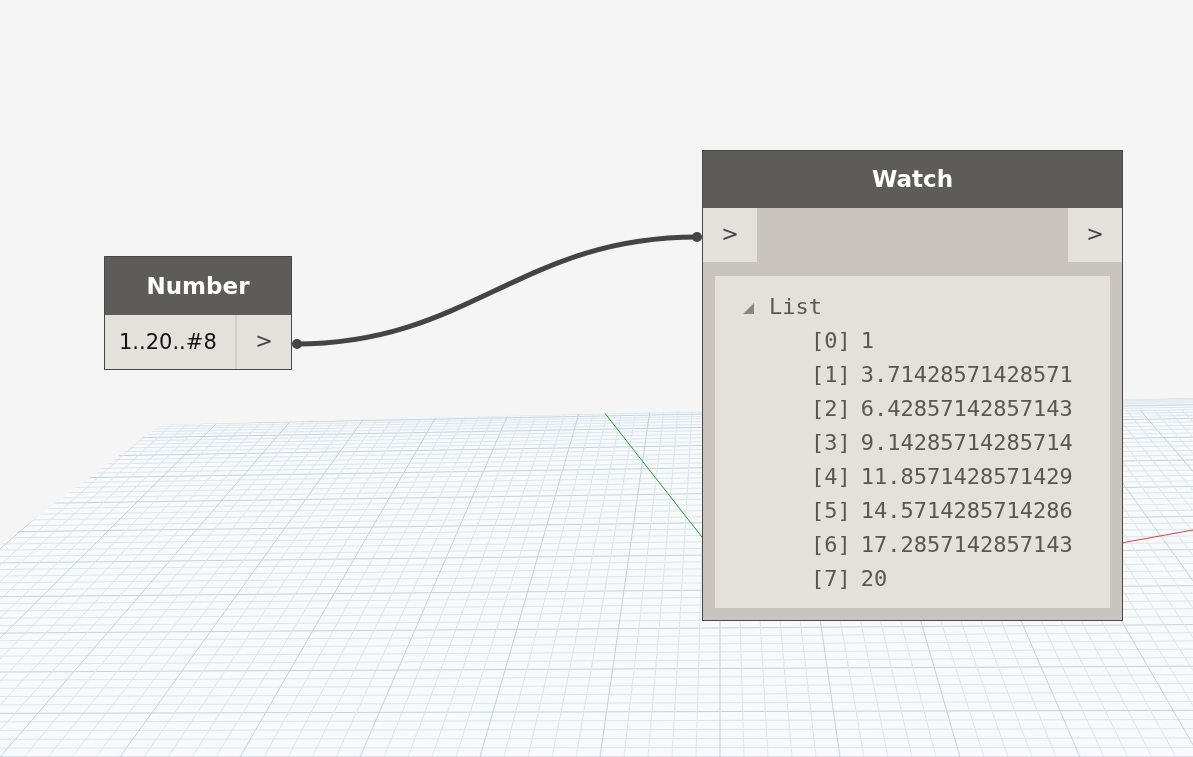 The image size is (1193, 757). Describe the element at coordinates (912, 179) in the screenshot. I see `node-title: Watch` at that location.